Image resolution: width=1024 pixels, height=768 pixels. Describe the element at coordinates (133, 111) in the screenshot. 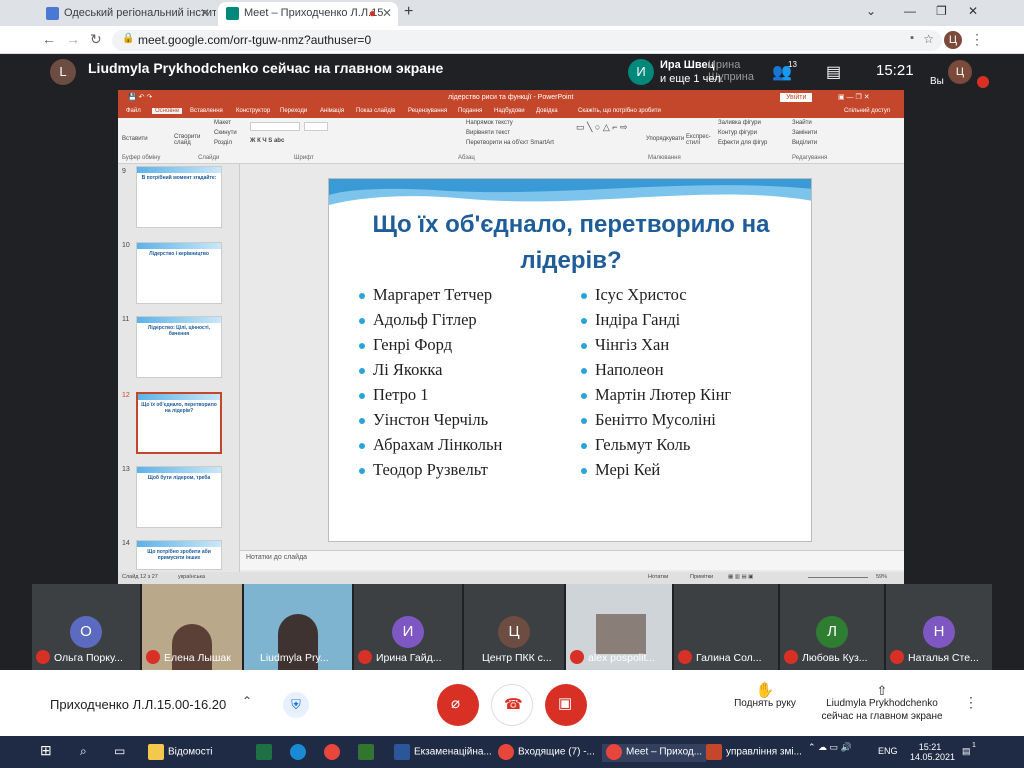

I see `tab-file: Файл` at that location.